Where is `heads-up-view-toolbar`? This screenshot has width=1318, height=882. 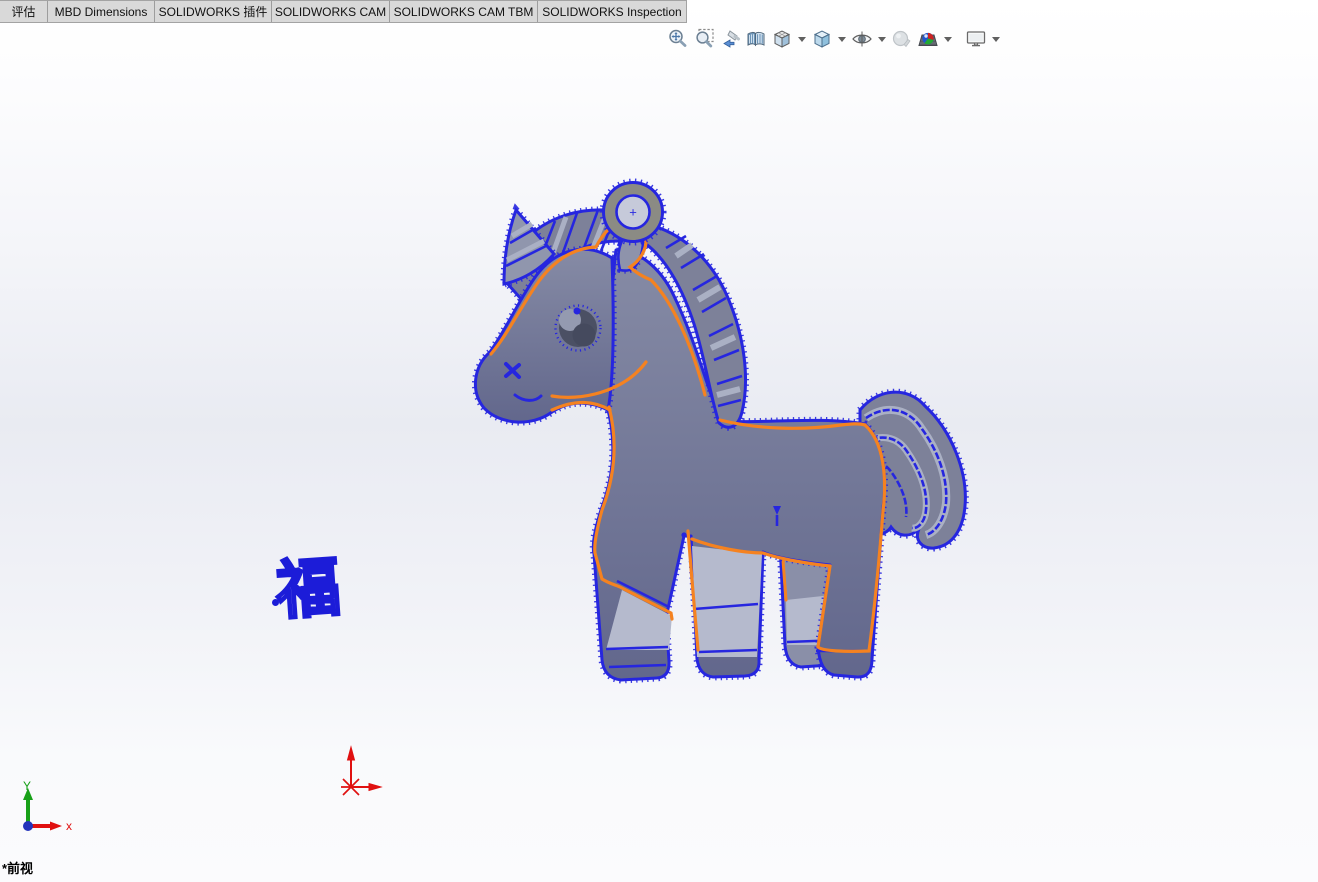 heads-up-view-toolbar is located at coordinates (834, 39).